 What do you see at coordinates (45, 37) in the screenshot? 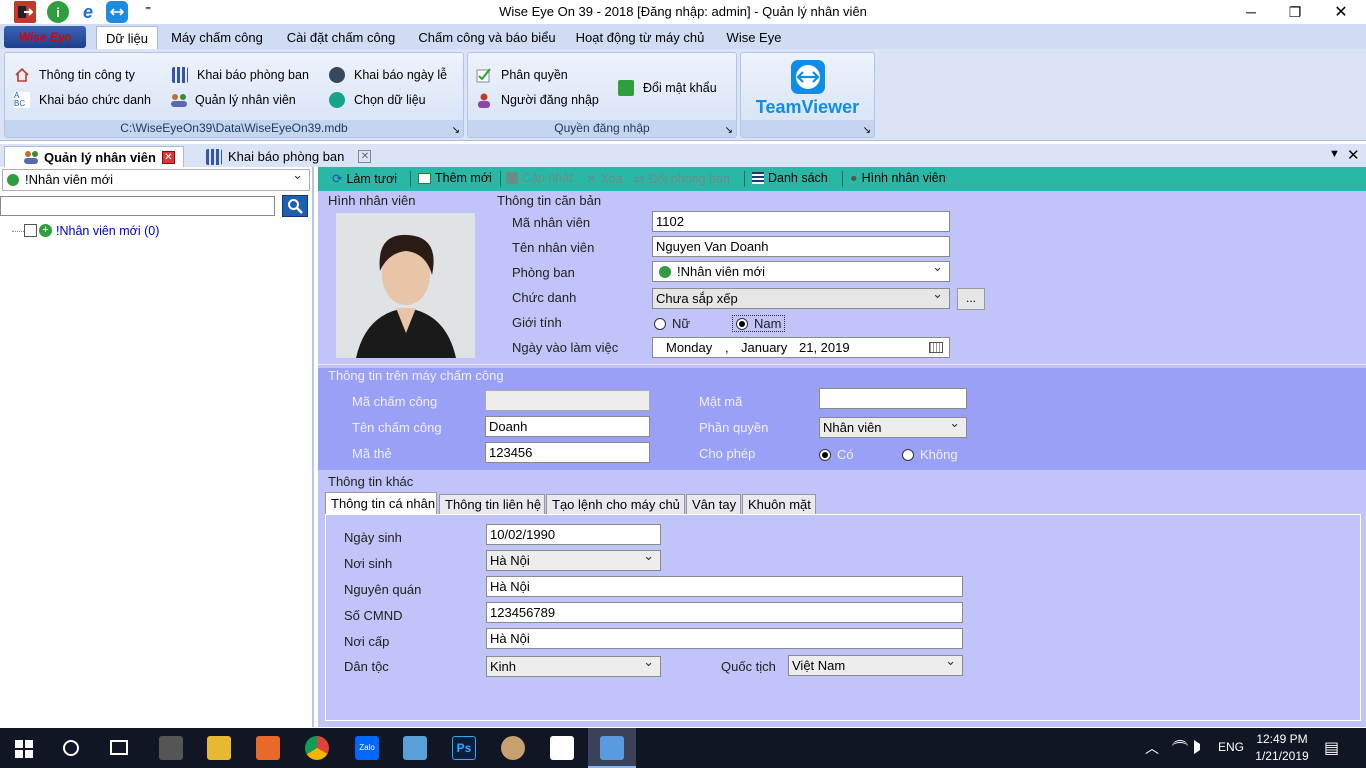
I see `app-menu-button: Wise Eye` at bounding box center [45, 37].